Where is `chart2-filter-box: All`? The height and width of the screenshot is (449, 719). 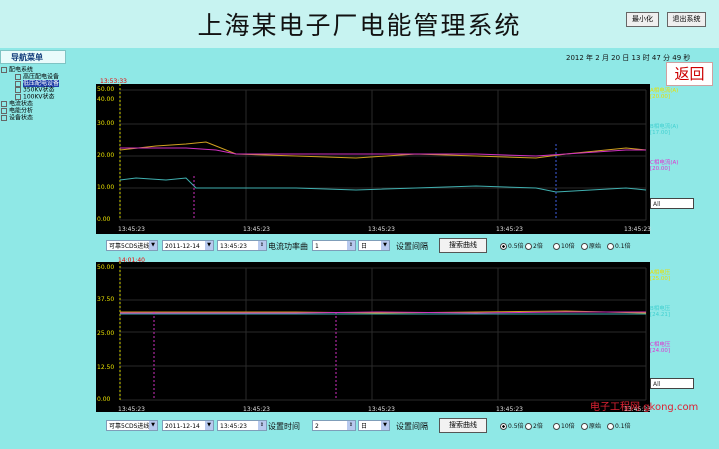 chart2-filter-box: All is located at coordinates (672, 383).